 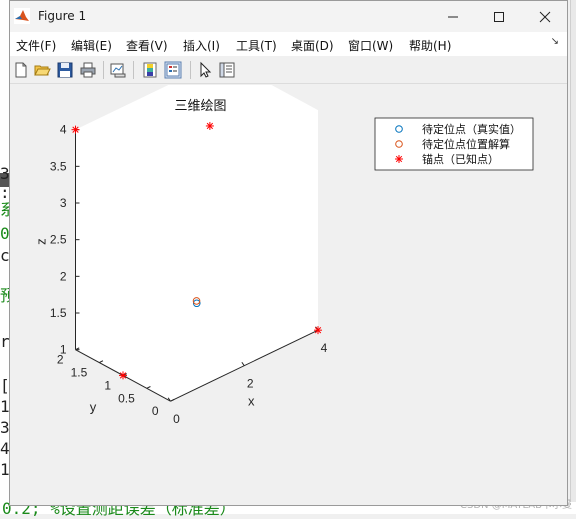 I want to click on maximize-icon, so click(x=499, y=16).